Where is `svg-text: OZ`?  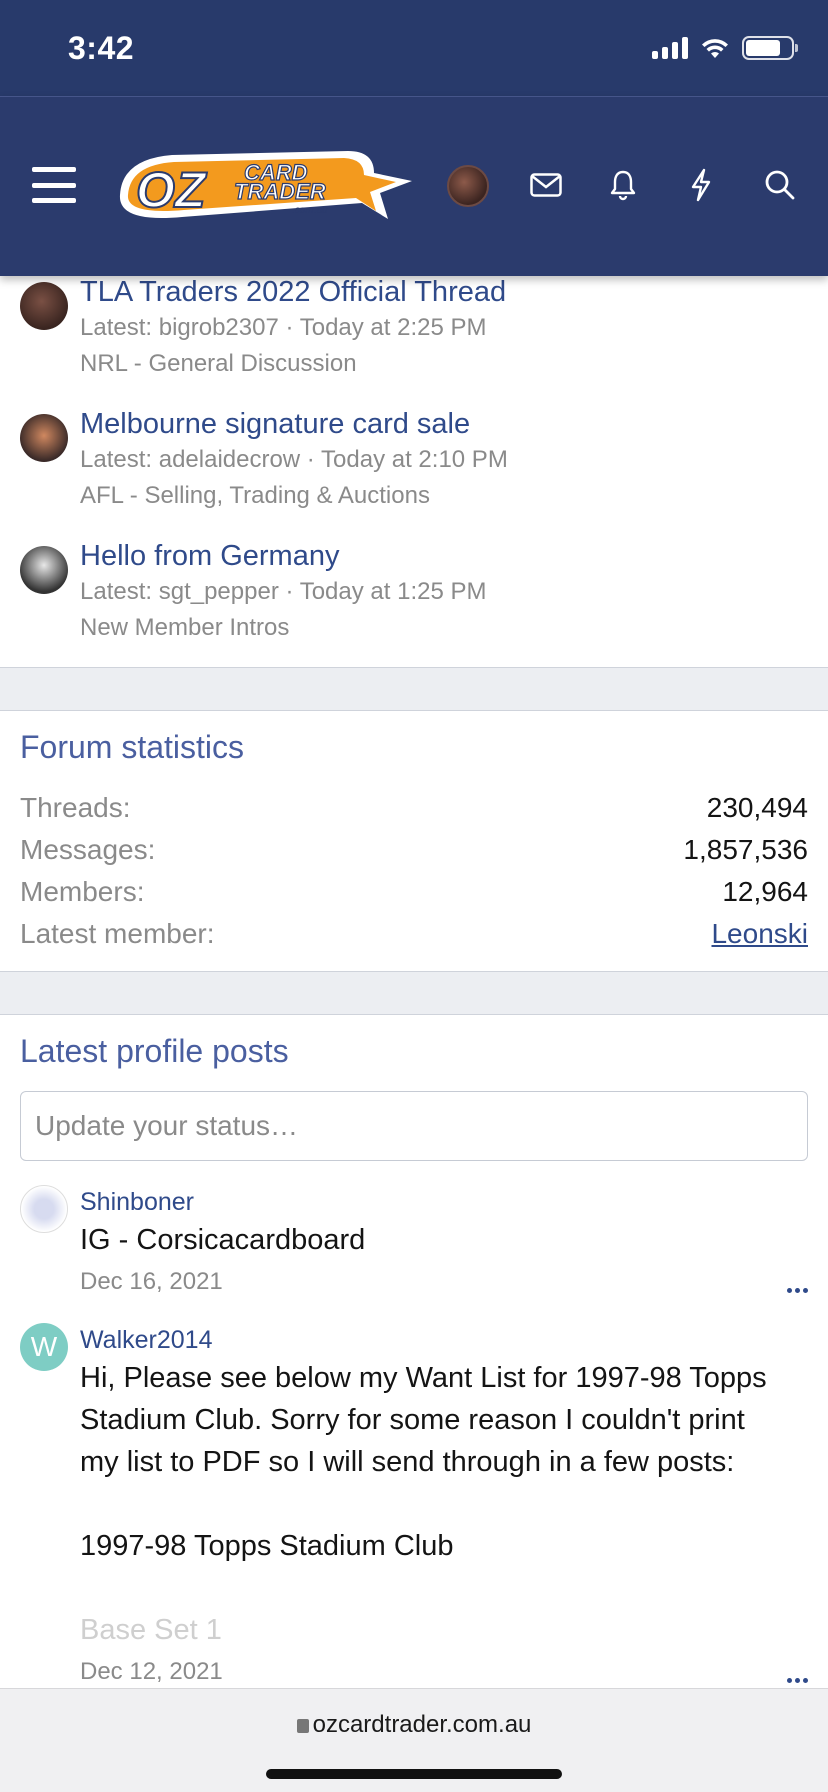 svg-text: OZ is located at coordinates (172, 190).